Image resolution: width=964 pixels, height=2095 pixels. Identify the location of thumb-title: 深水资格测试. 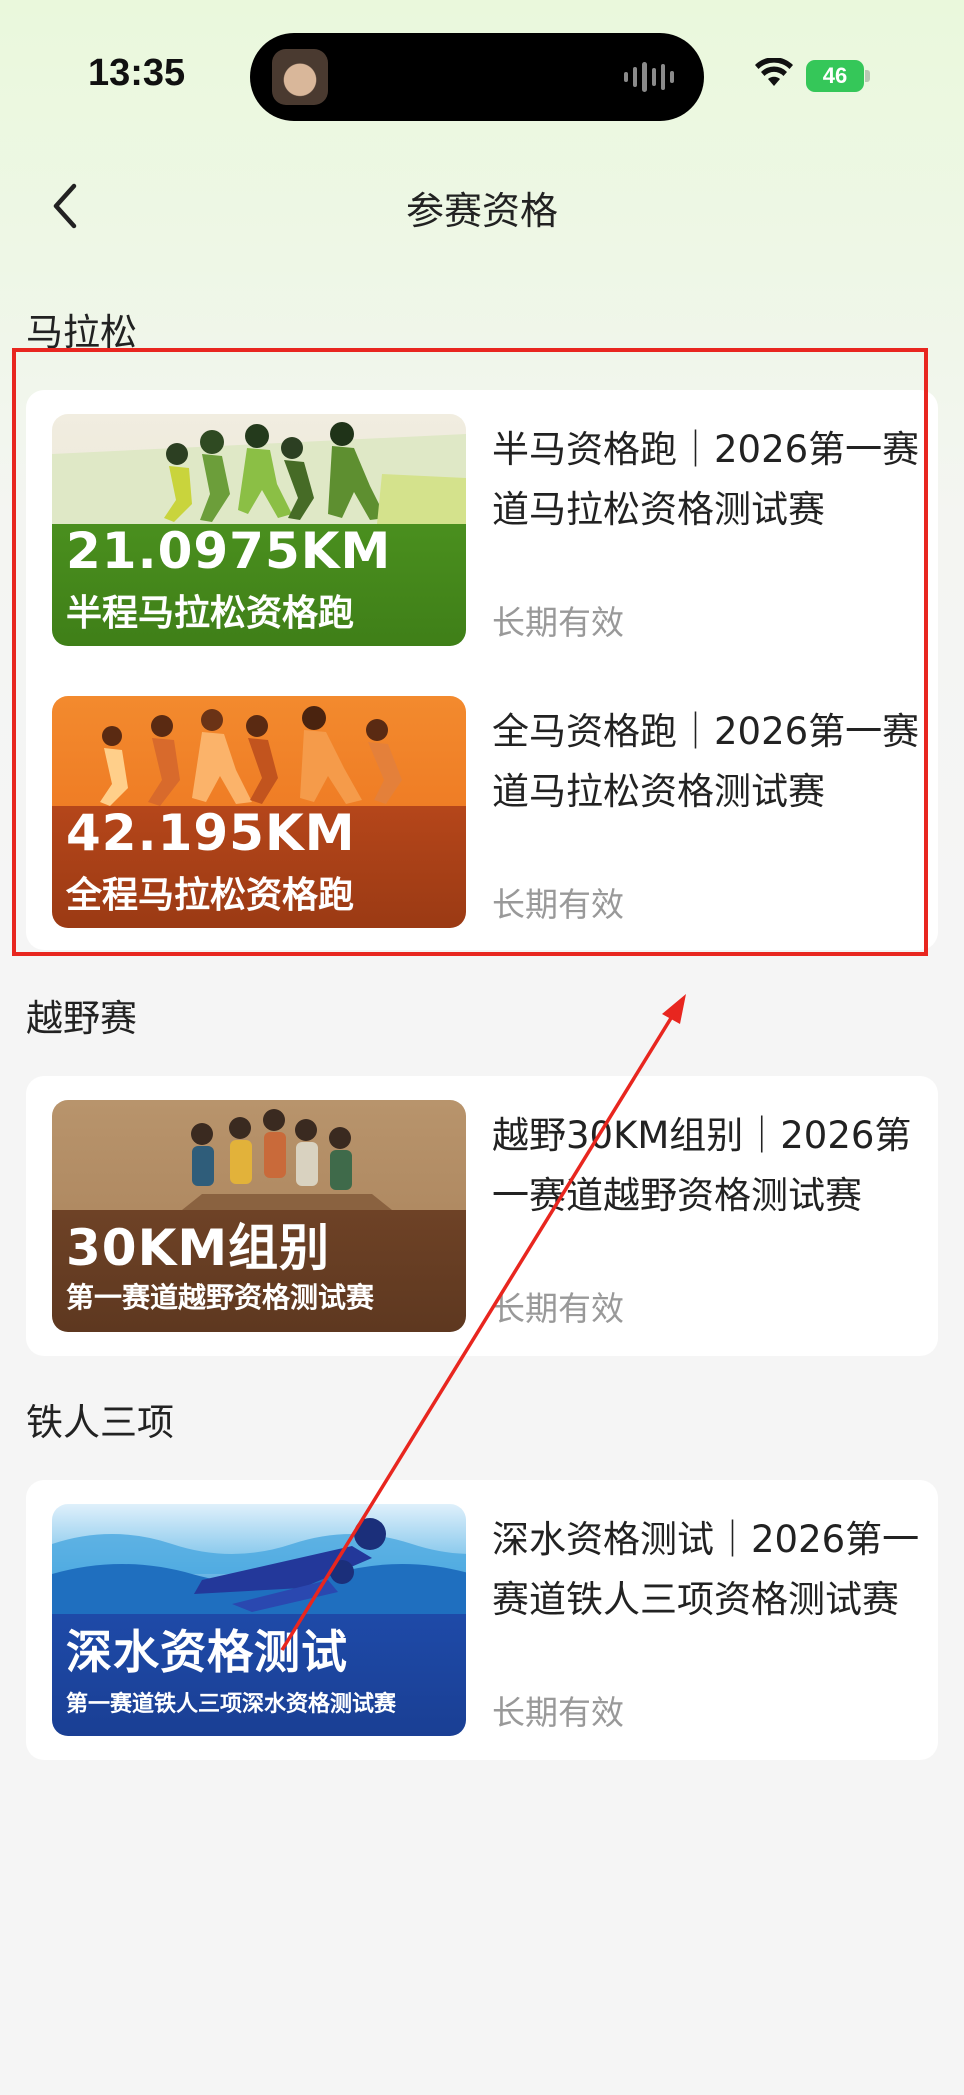
(207, 1652).